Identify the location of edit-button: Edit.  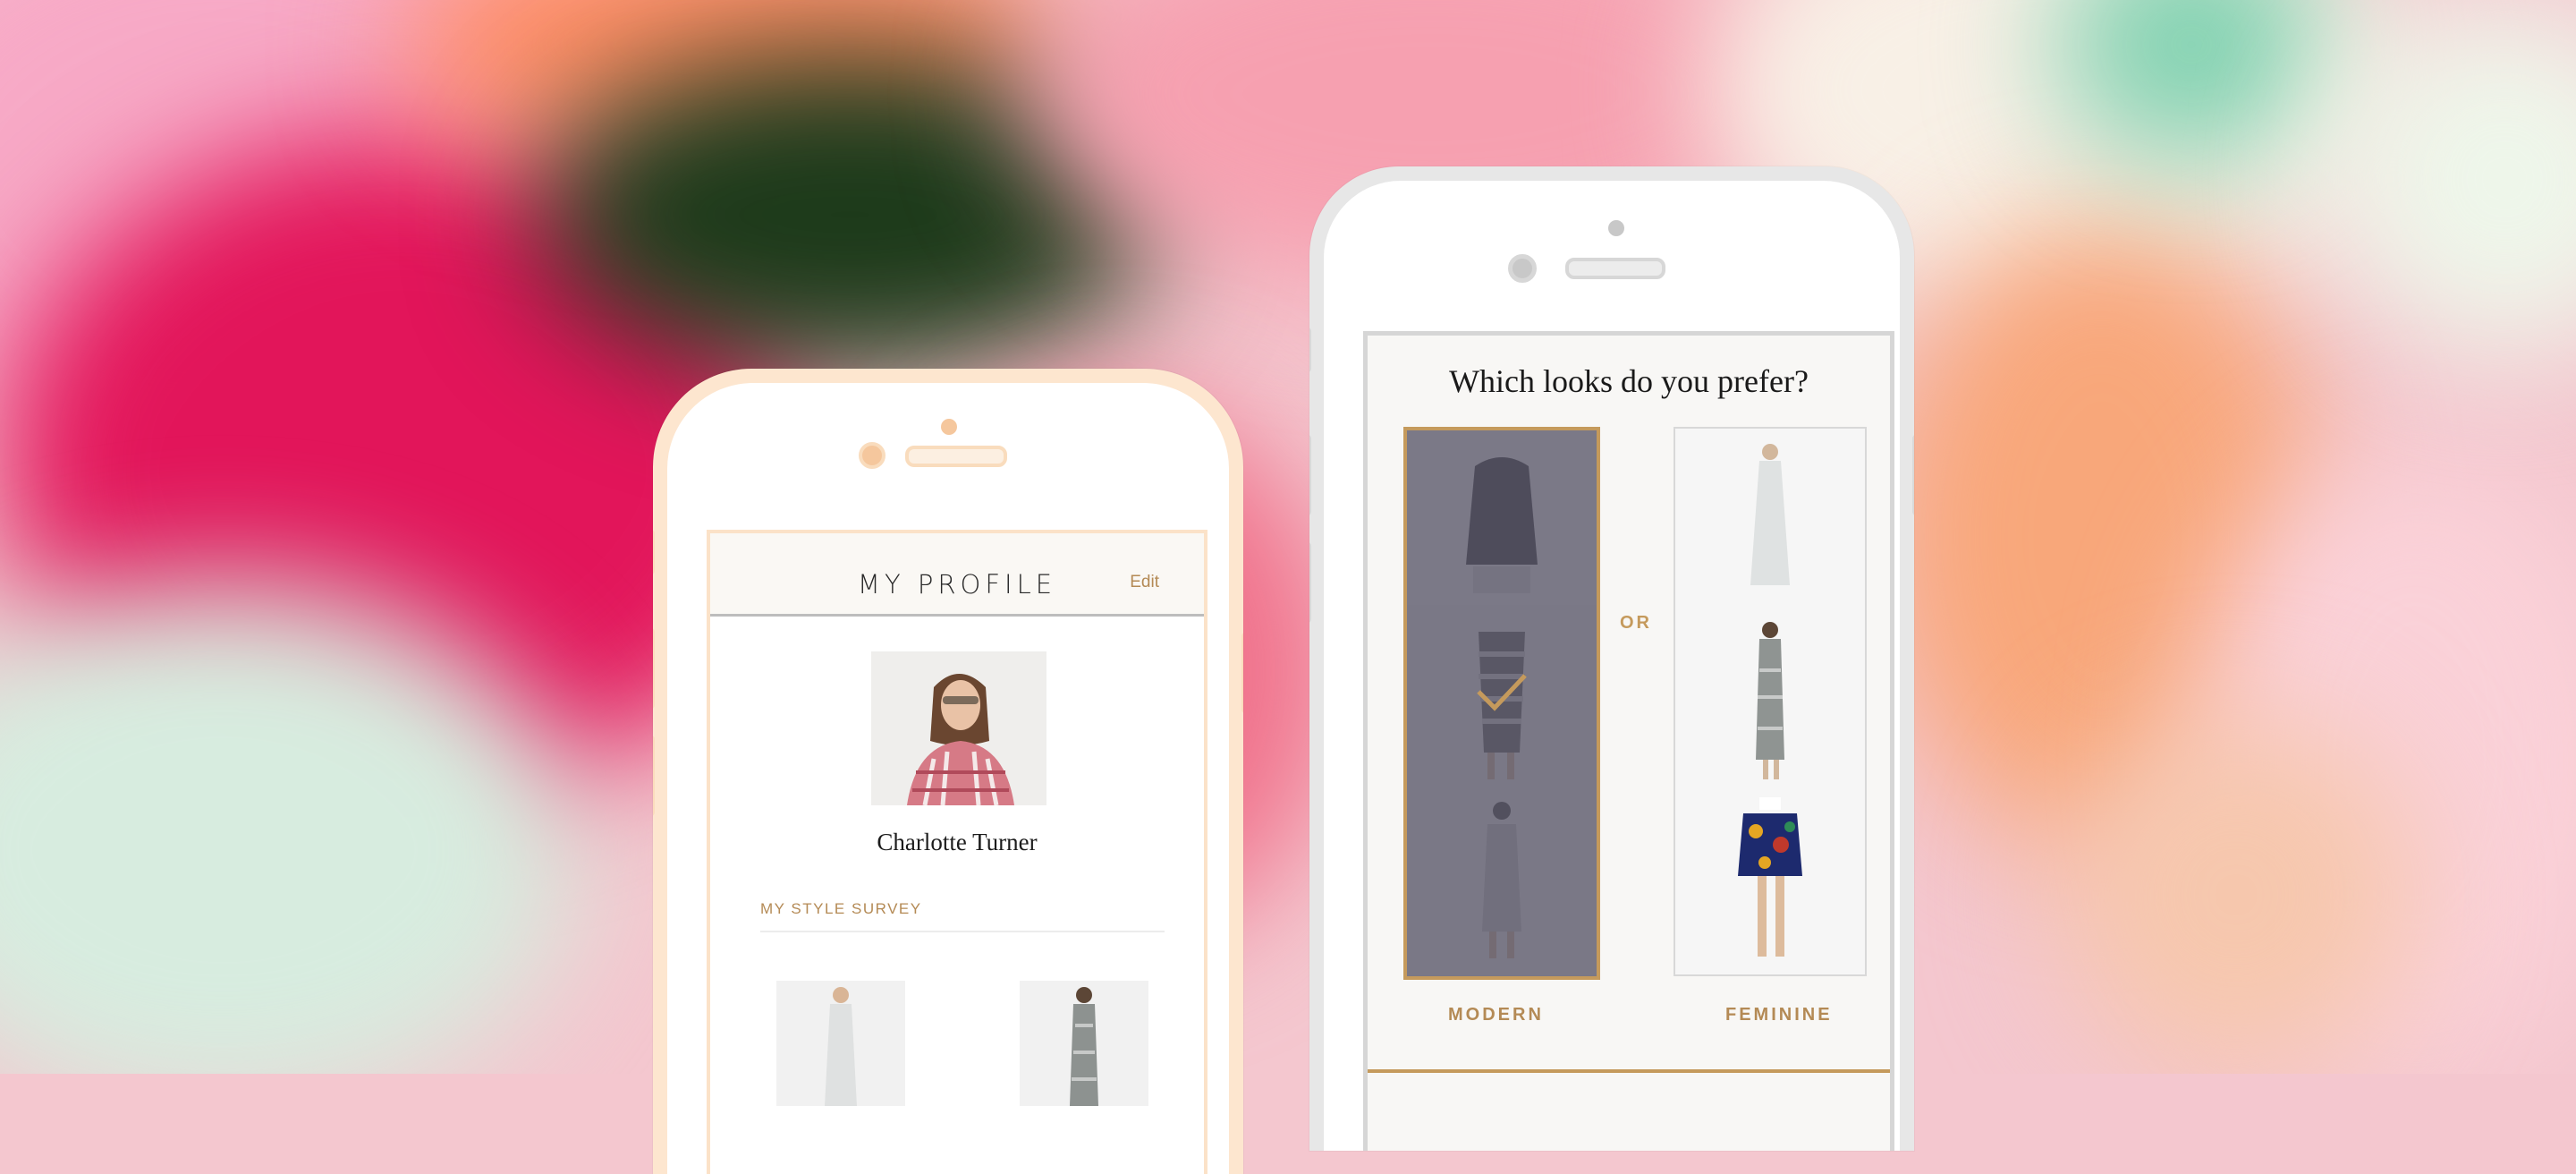
(1144, 582).